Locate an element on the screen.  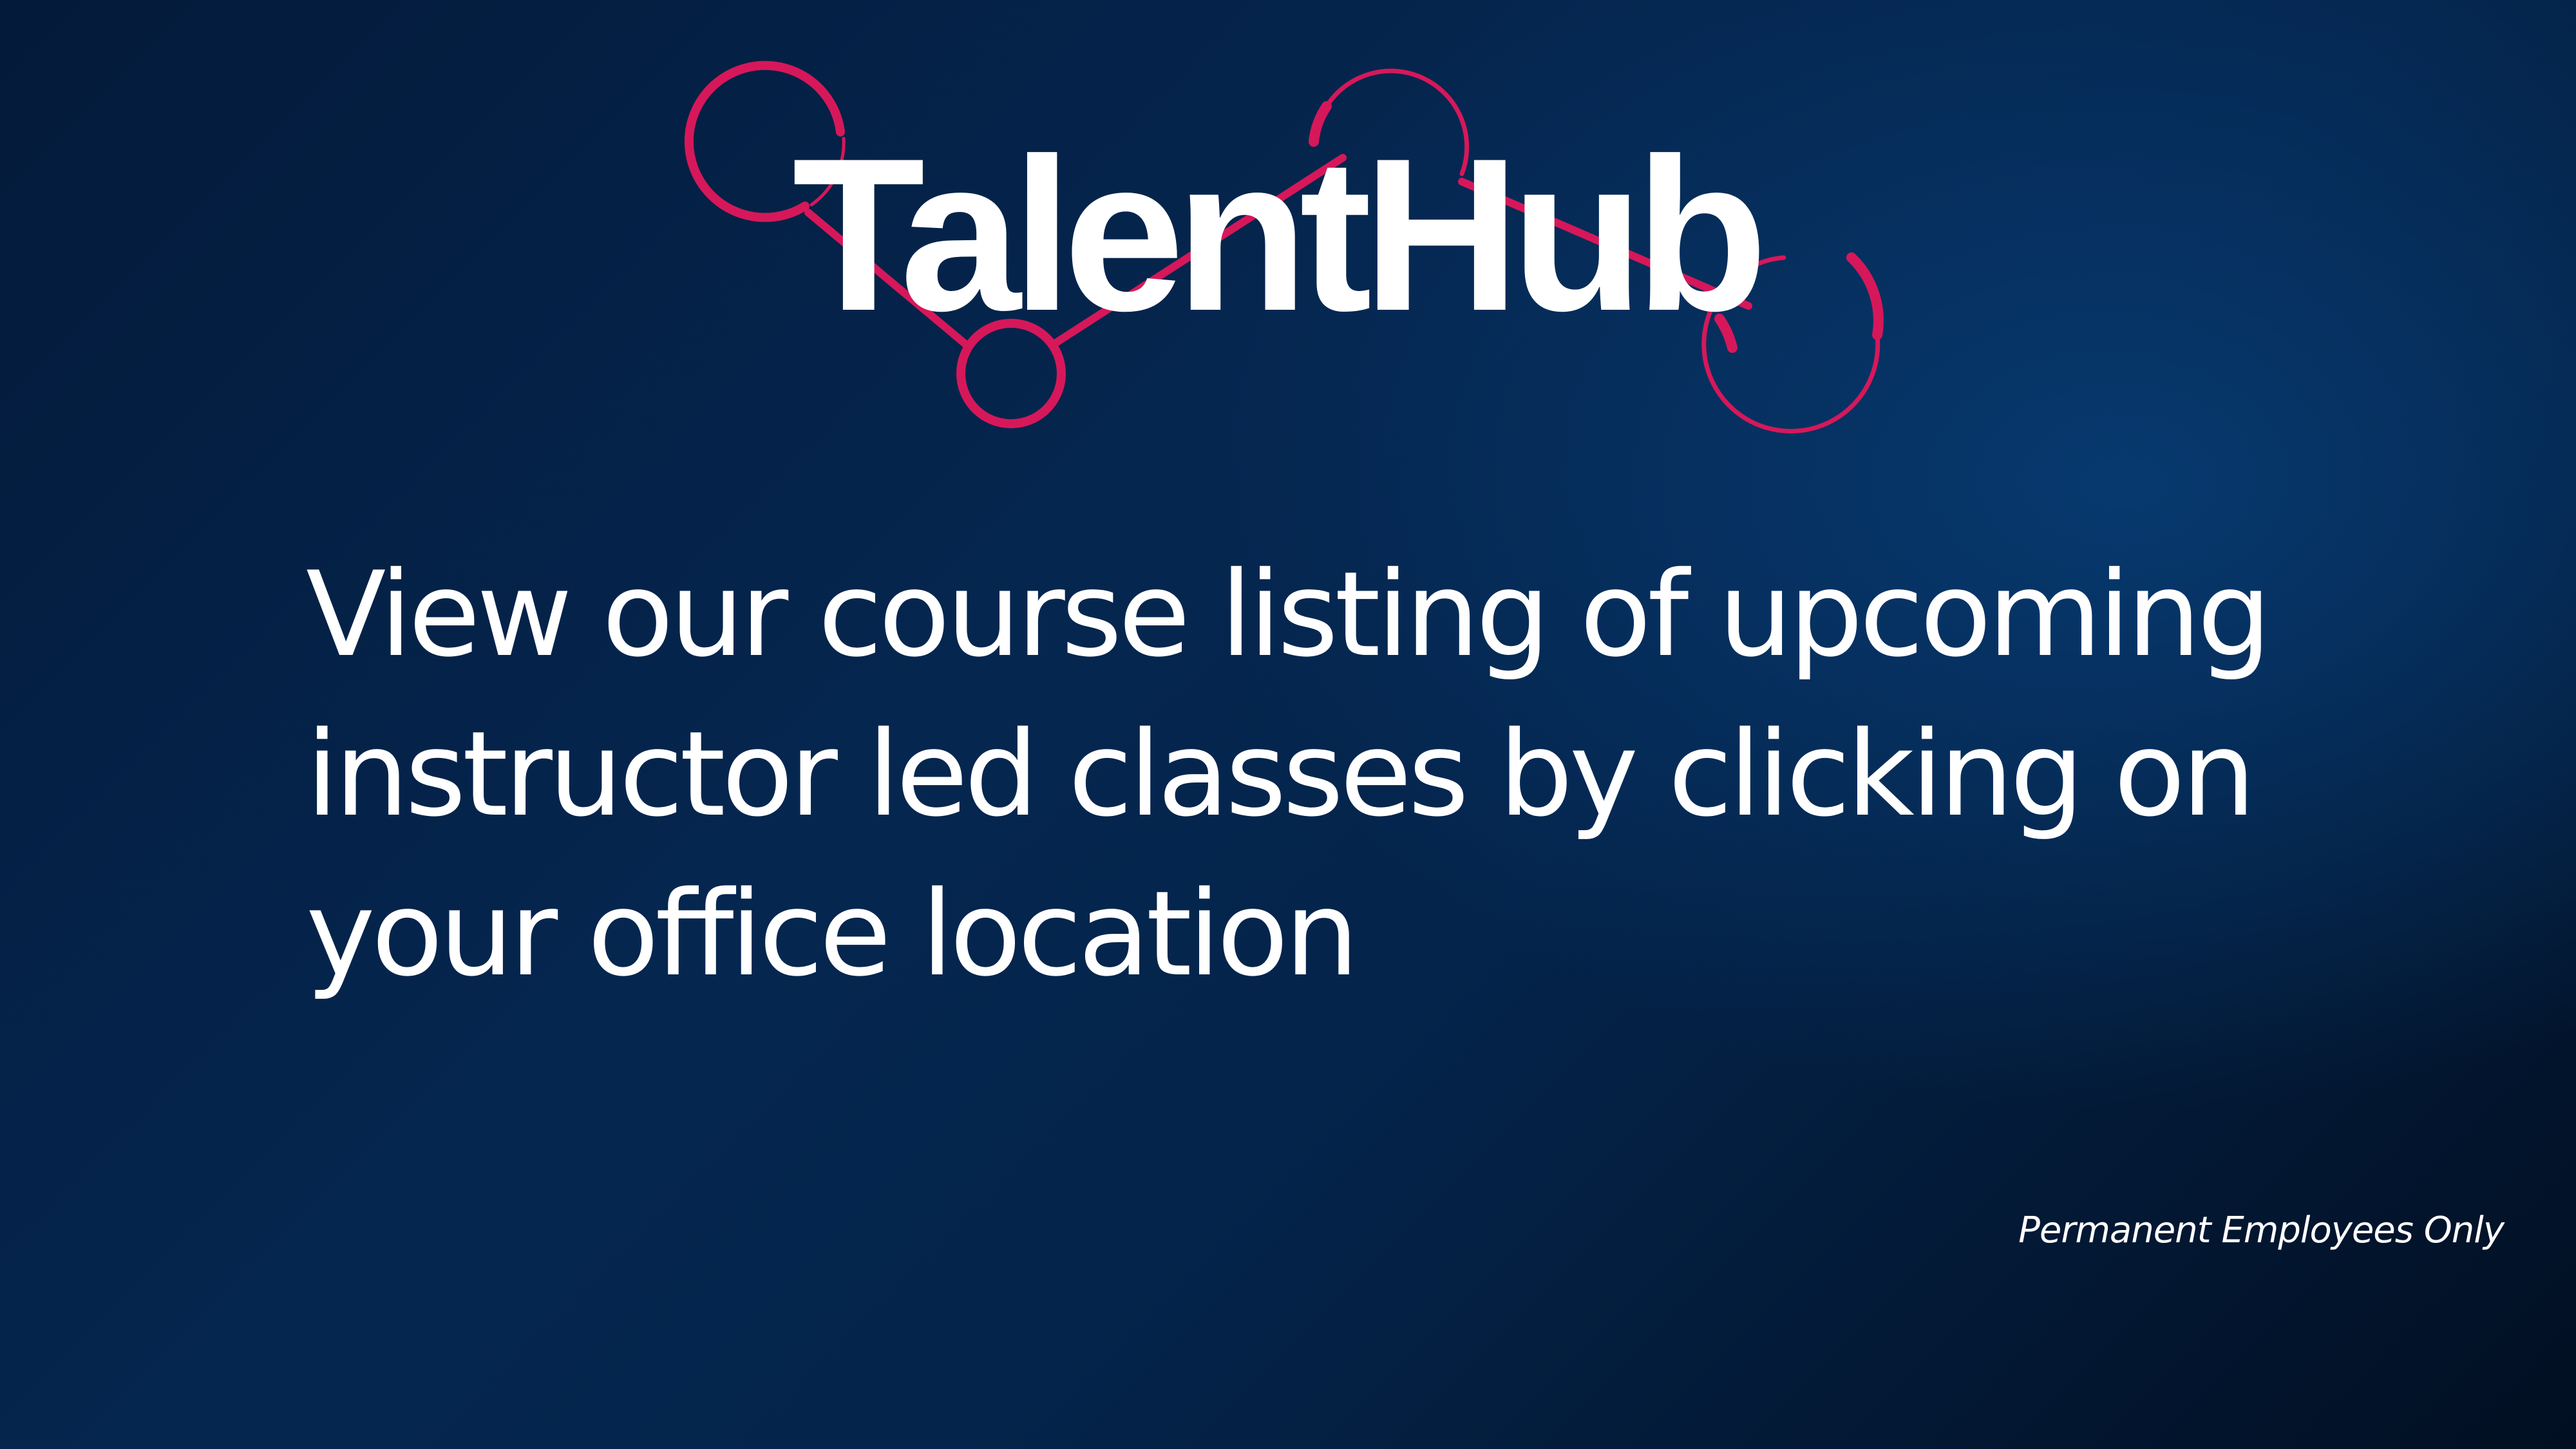
headline-line: instructor led classes by clicking on is located at coordinates (1281, 774).